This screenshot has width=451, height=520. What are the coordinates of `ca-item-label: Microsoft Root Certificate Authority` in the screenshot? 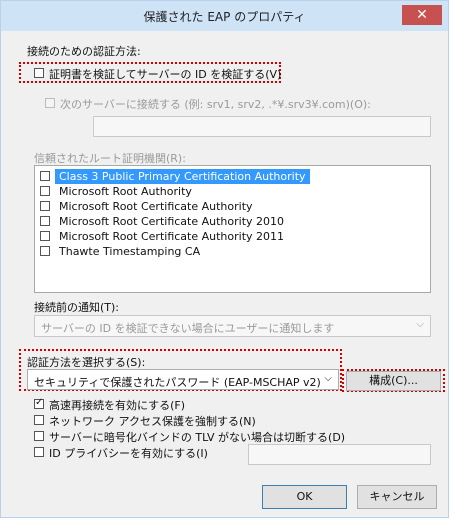 It's located at (156, 206).